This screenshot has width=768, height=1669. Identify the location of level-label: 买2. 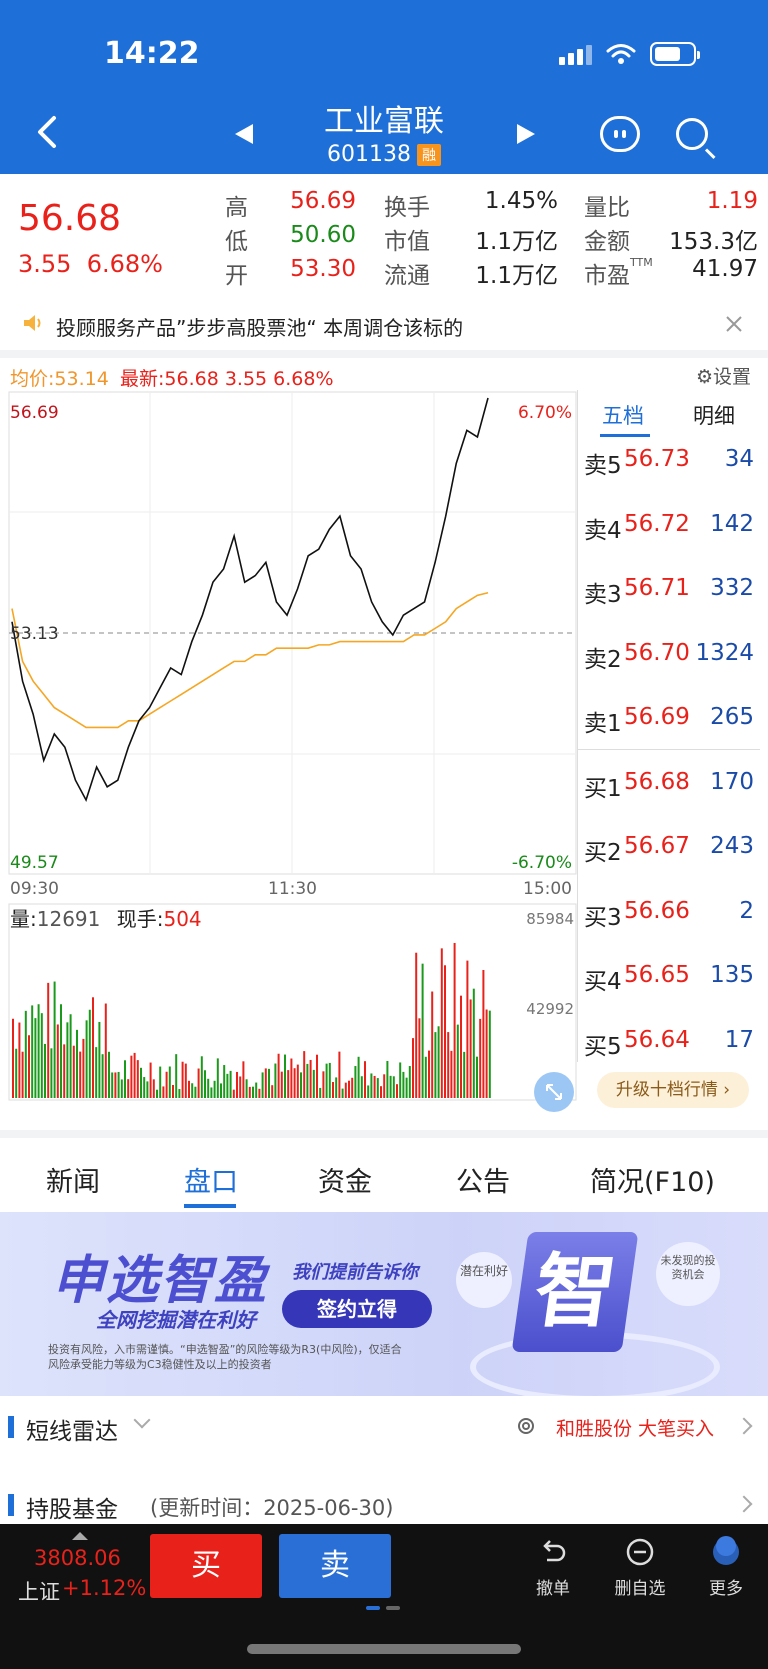
(603, 853).